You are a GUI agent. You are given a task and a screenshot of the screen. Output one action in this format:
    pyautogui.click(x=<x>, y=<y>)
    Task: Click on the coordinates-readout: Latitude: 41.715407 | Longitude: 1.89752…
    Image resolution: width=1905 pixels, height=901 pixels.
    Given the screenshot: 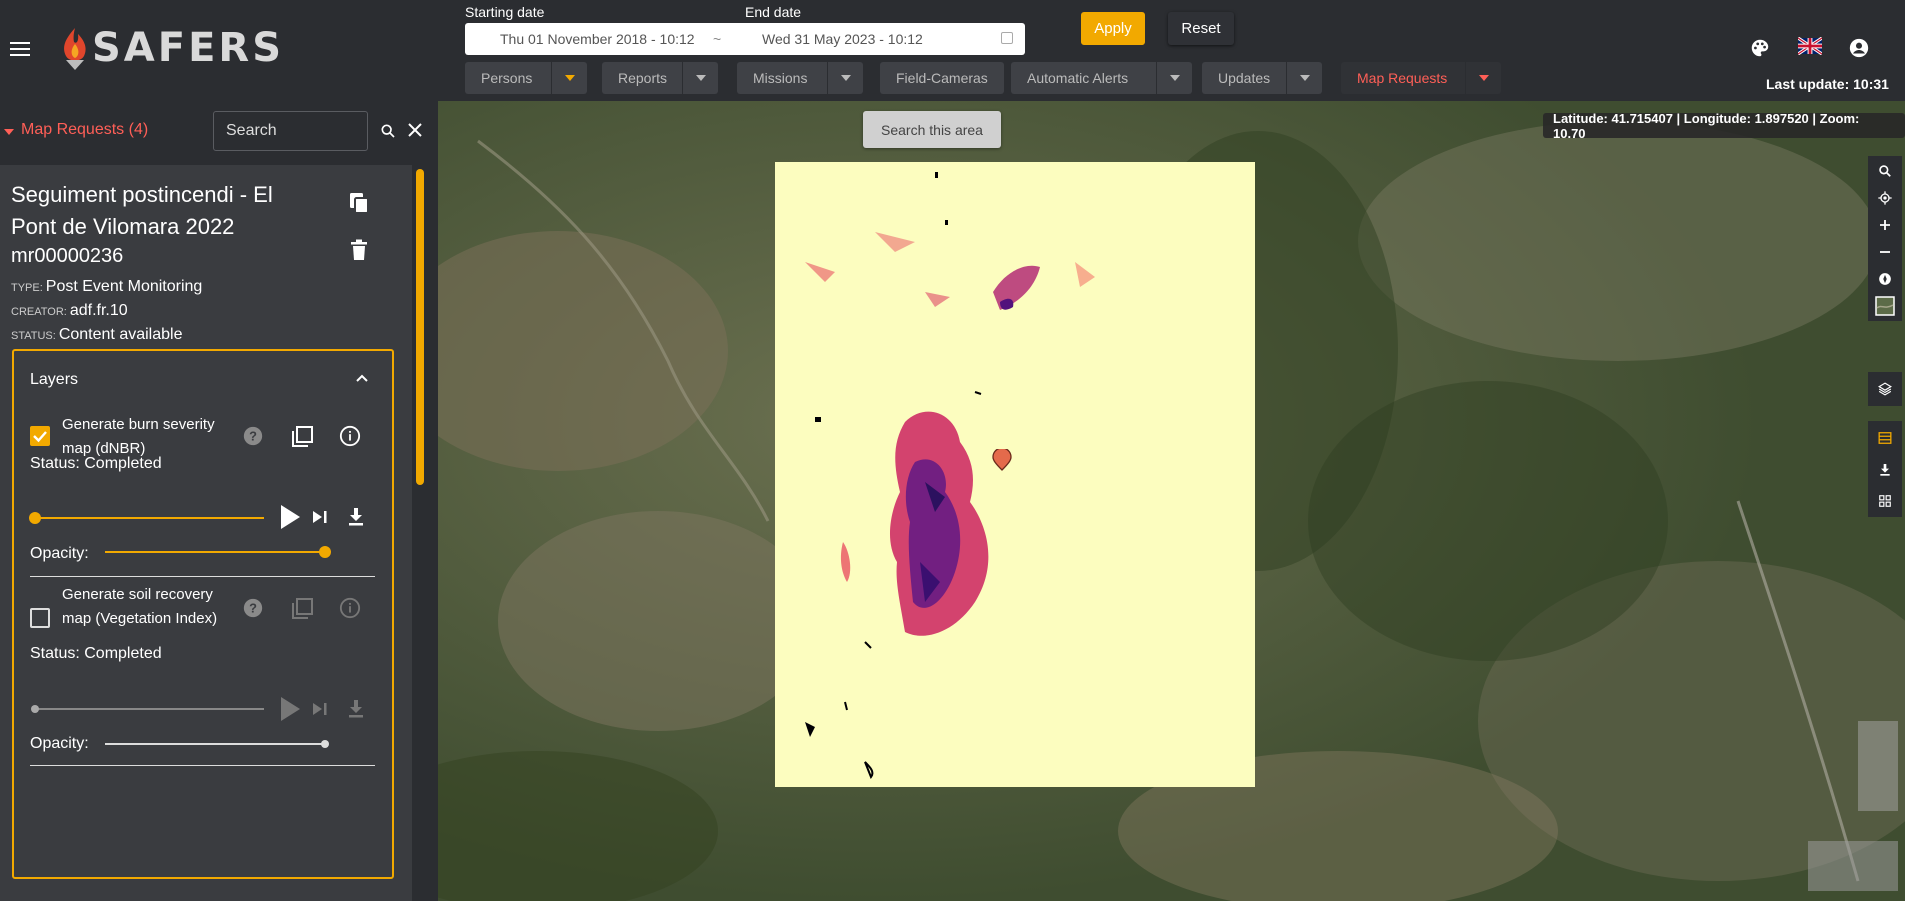 What is the action you would take?
    pyautogui.click(x=1724, y=126)
    